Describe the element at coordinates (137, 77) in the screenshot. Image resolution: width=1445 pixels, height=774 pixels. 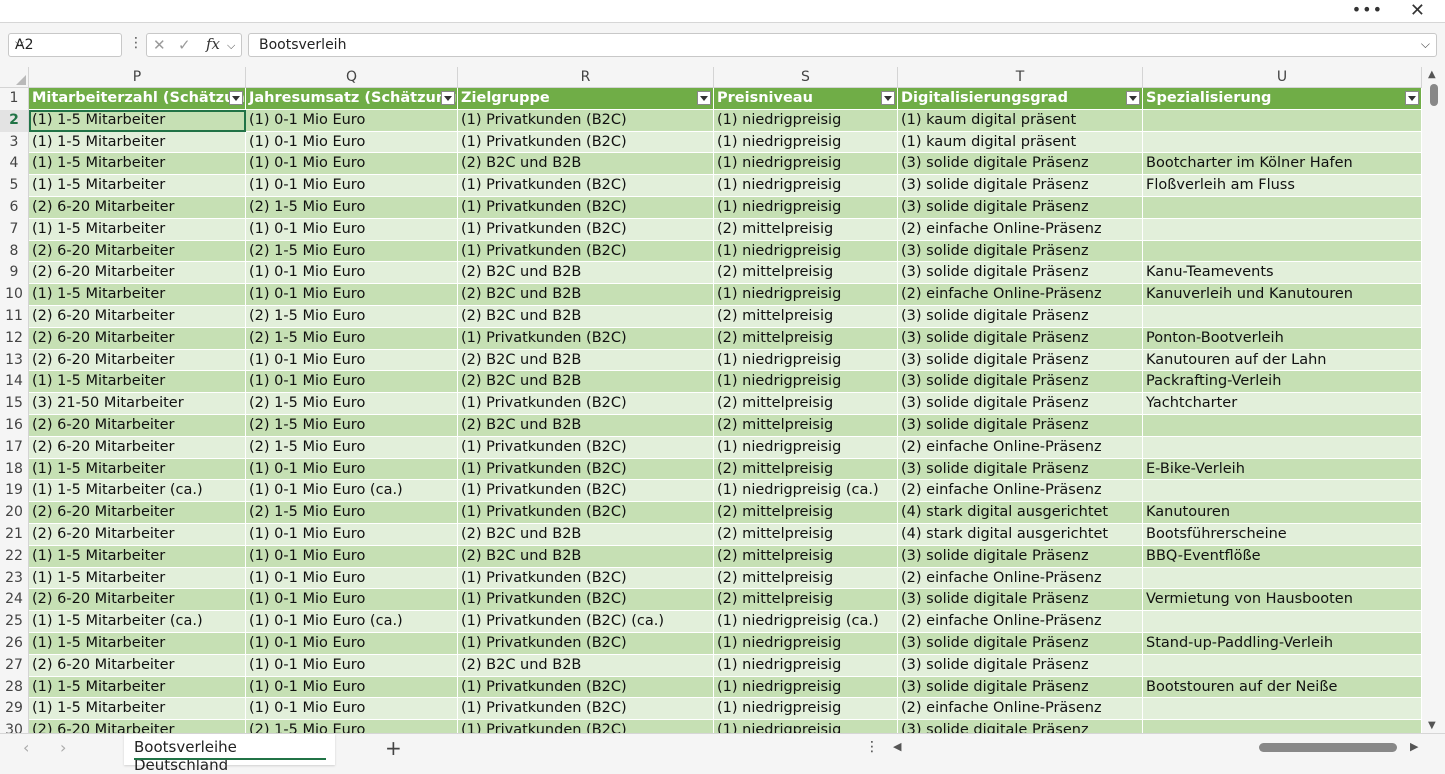
I see `column-header-p: P` at that location.